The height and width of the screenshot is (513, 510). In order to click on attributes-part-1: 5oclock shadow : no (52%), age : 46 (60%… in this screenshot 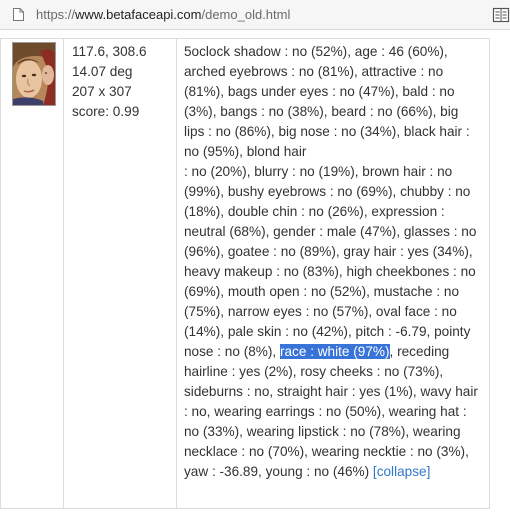, I will do `click(327, 101)`.